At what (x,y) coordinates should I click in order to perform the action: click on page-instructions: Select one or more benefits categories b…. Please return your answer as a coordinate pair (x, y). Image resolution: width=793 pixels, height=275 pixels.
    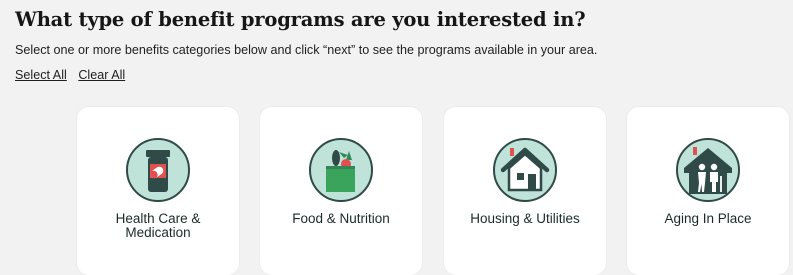
    Looking at the image, I should click on (306, 50).